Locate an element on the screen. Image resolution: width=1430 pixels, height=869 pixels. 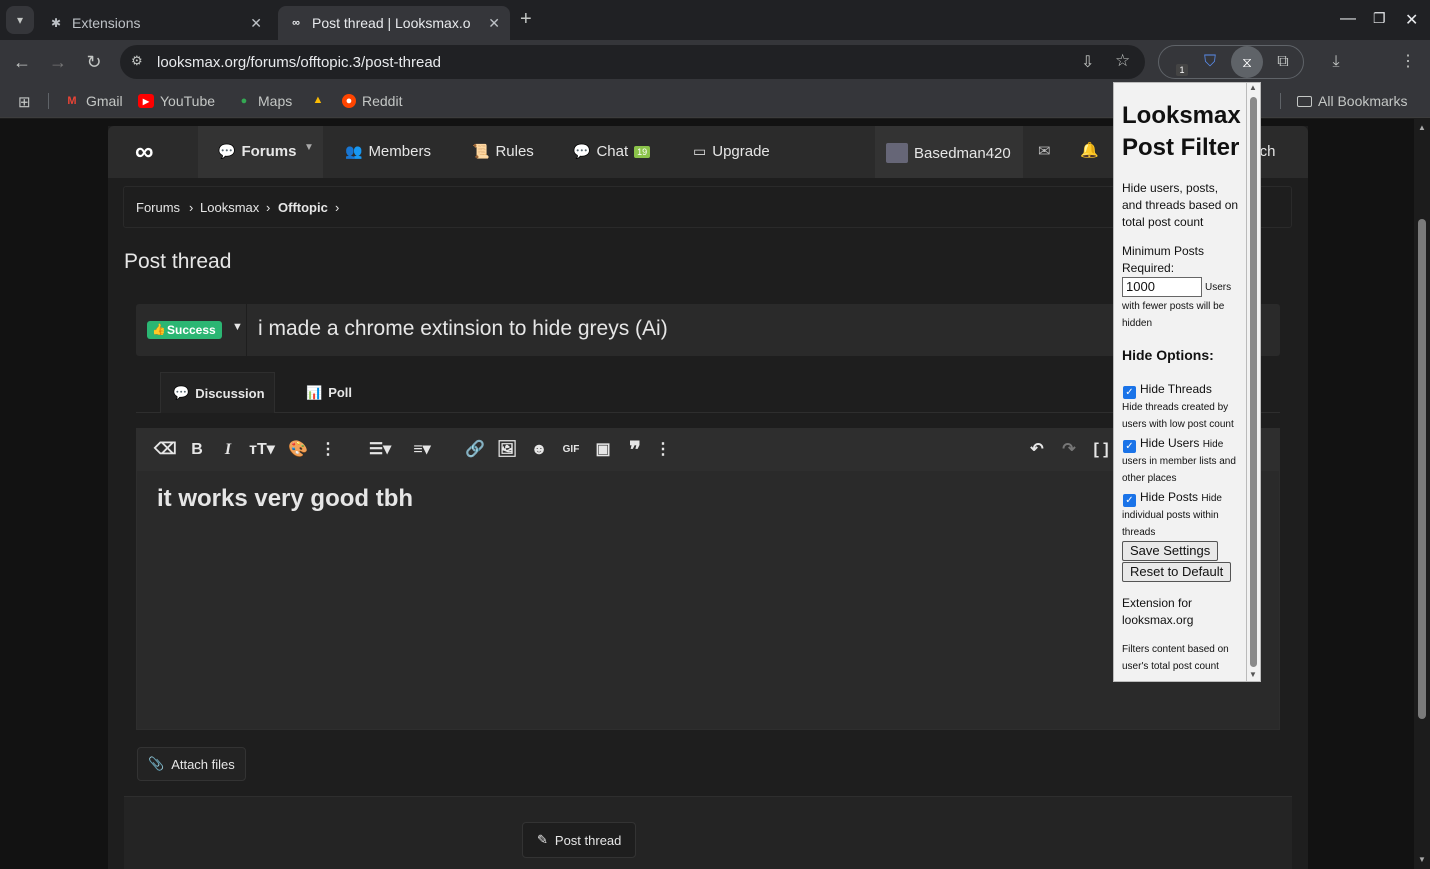
prefix-badge: 👍 Success is located at coordinates (184, 330).